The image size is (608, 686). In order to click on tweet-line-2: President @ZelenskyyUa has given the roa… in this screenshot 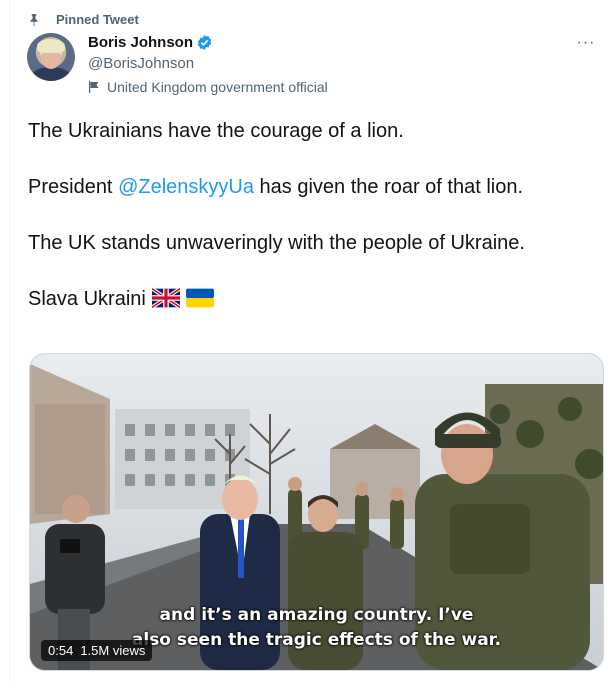, I will do `click(276, 187)`.